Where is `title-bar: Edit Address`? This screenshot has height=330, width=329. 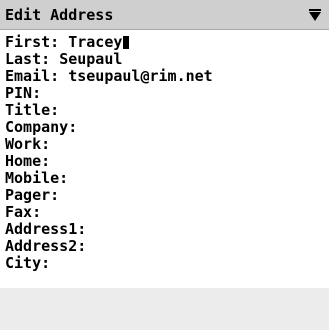 title-bar: Edit Address is located at coordinates (164, 15).